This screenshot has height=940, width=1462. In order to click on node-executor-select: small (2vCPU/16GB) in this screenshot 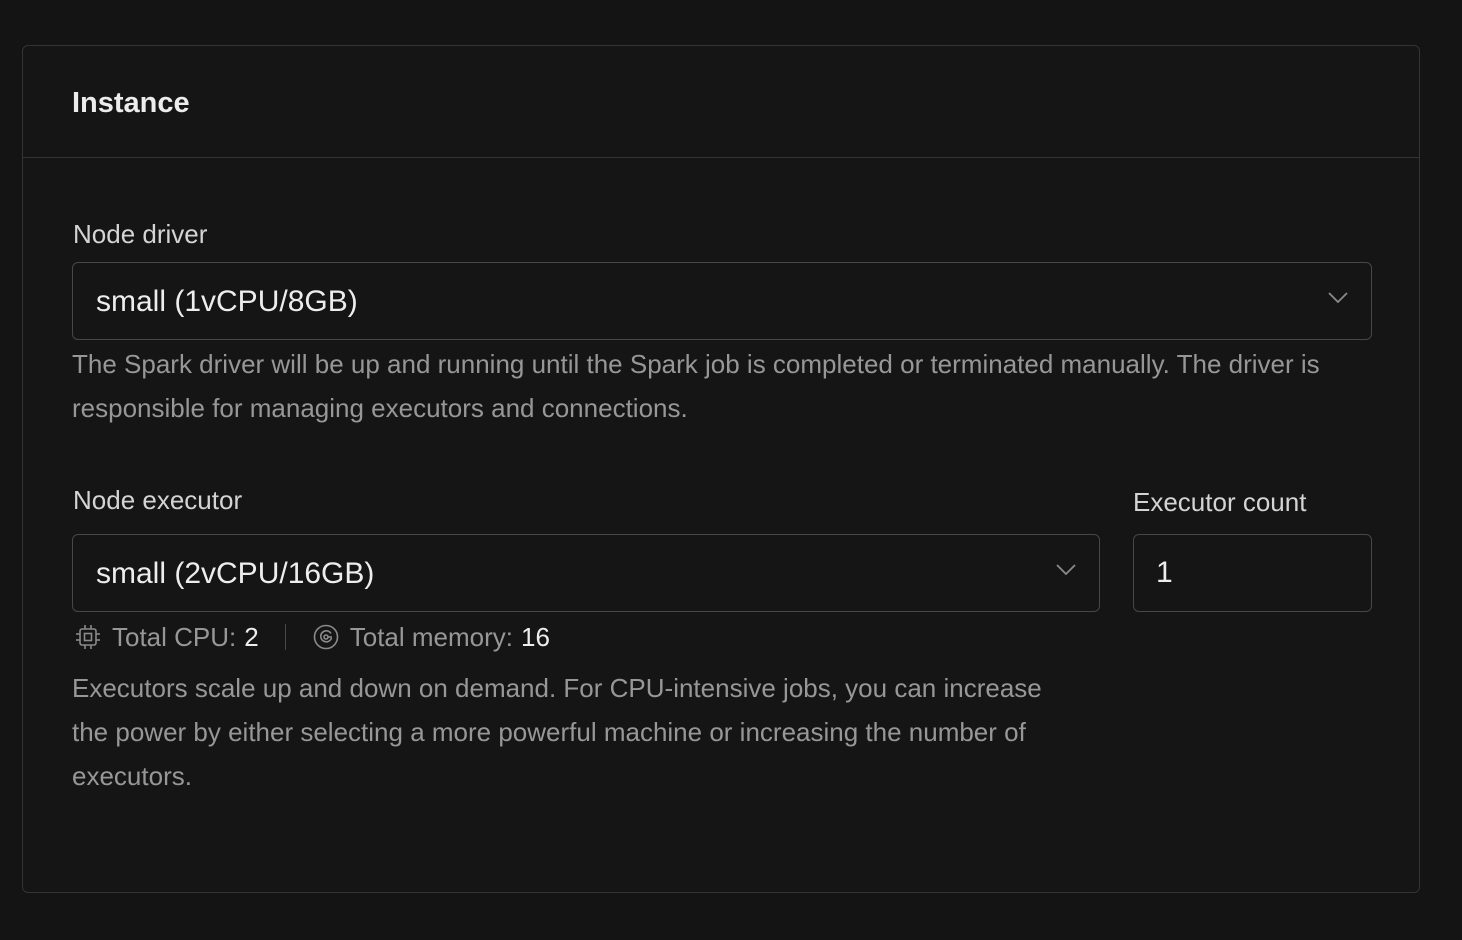, I will do `click(586, 573)`.